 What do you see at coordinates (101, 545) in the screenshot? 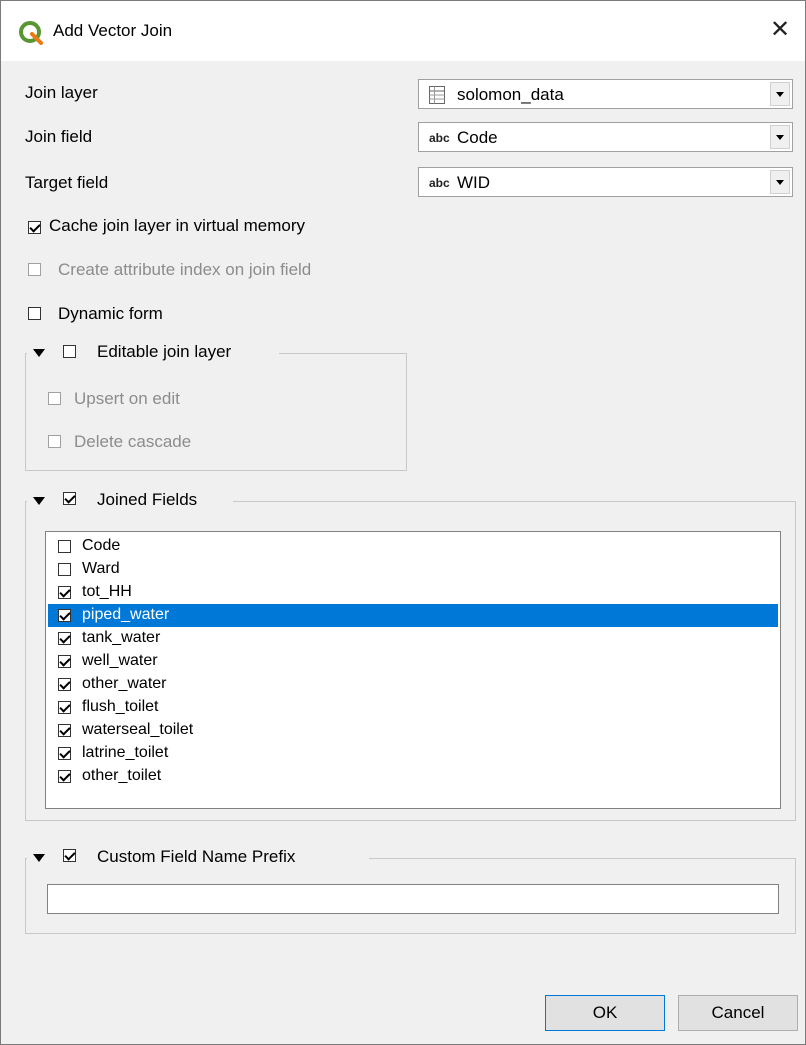
I see `field-name: Code` at bounding box center [101, 545].